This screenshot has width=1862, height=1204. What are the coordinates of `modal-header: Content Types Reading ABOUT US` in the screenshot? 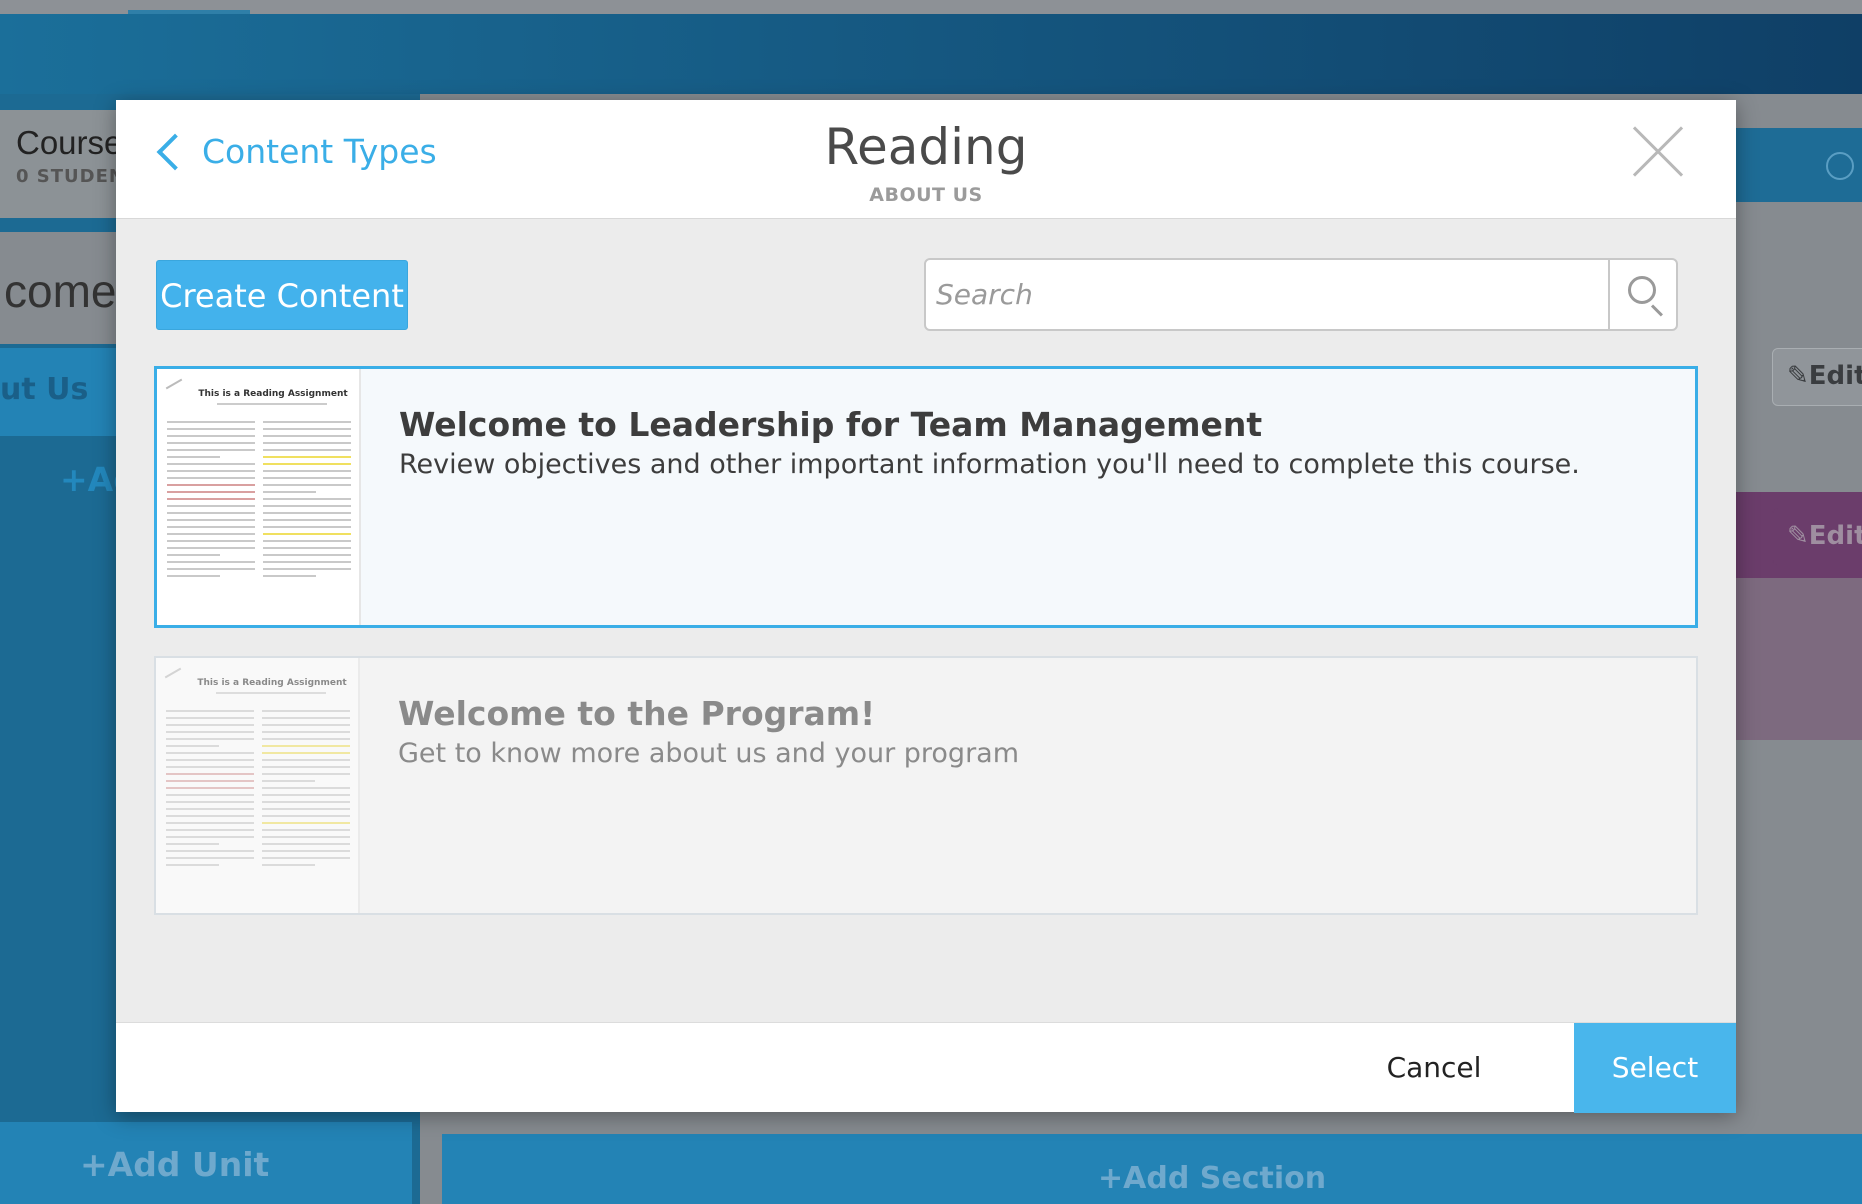 It's located at (926, 159).